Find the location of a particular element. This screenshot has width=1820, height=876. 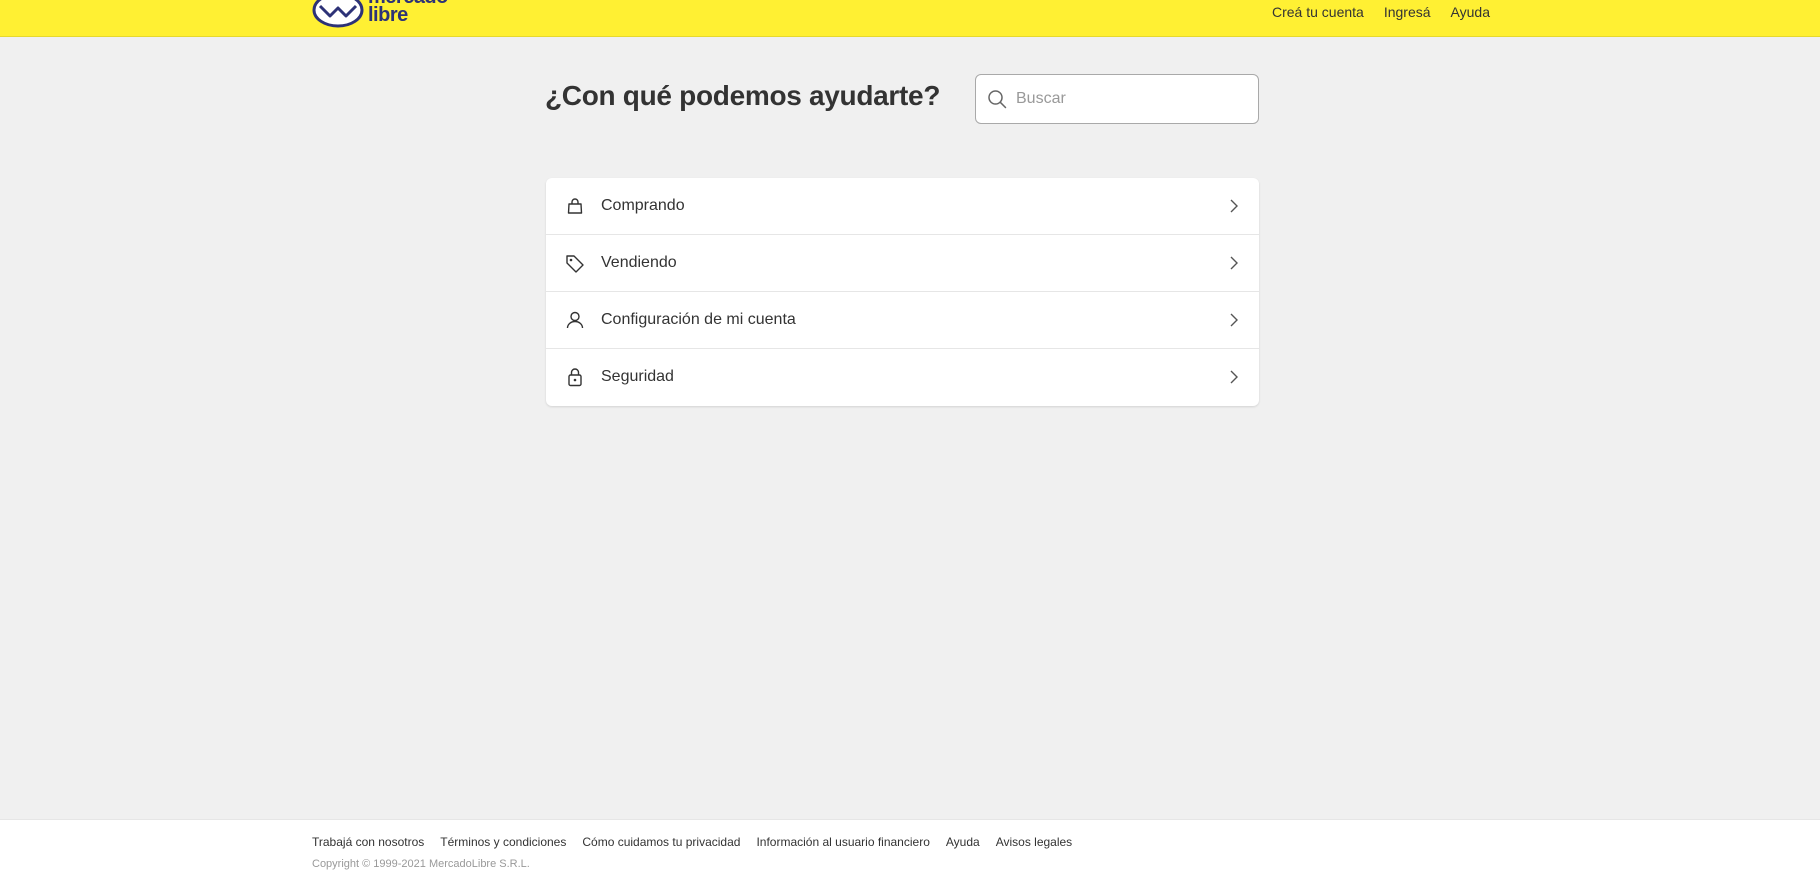

price-tag-icon is located at coordinates (575, 263).